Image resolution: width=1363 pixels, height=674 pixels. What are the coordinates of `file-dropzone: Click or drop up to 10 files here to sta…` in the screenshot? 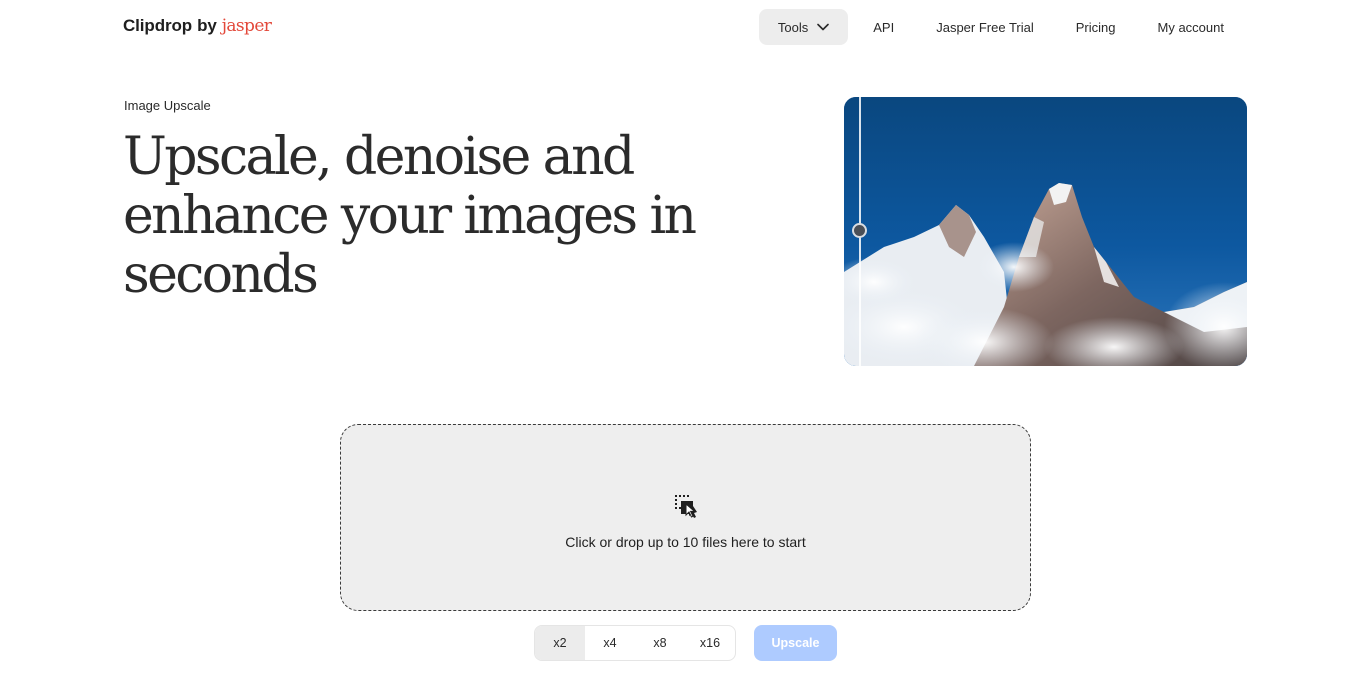 It's located at (685, 517).